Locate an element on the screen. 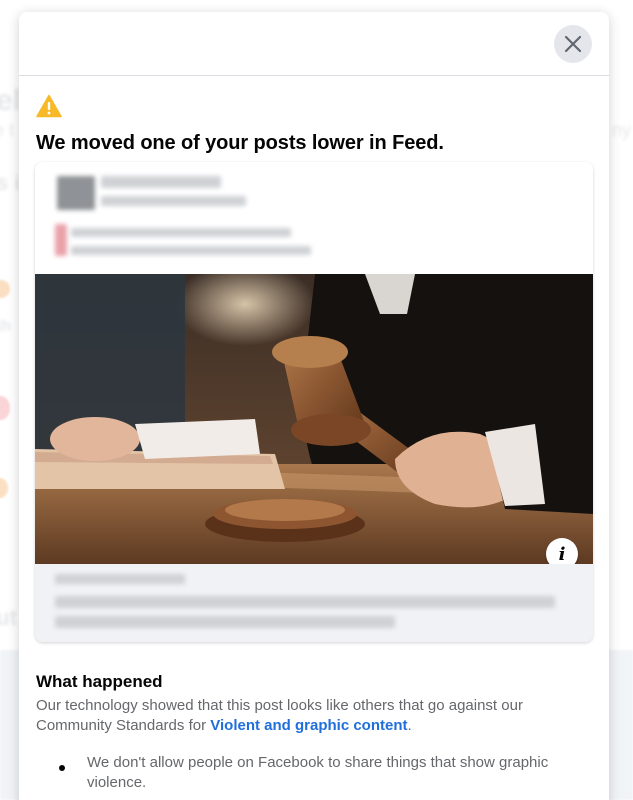  what-happened-heading: What happened is located at coordinates (99, 681).